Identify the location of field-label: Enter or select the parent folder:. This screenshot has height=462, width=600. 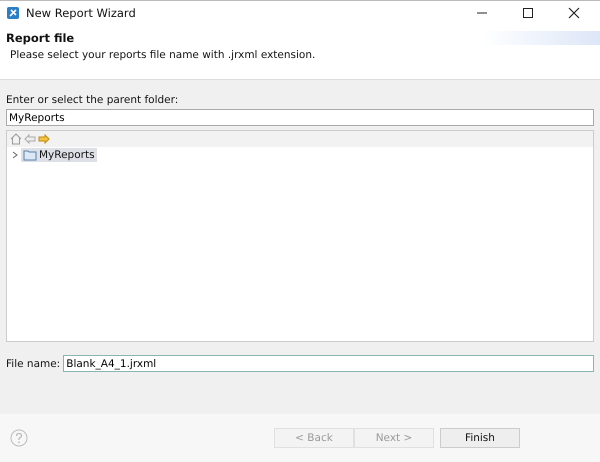
(93, 100).